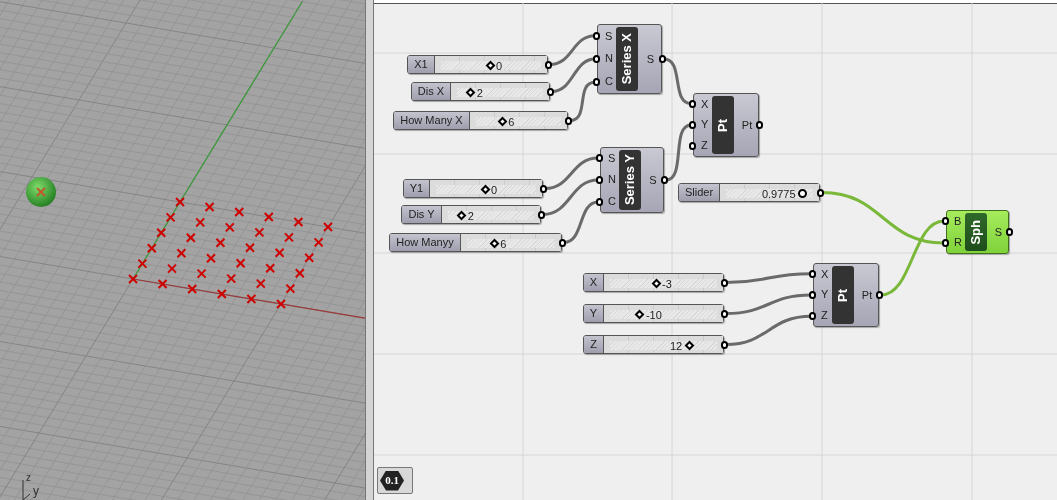 The width and height of the screenshot is (1057, 500). What do you see at coordinates (26, 489) in the screenshot?
I see `axis-icon` at bounding box center [26, 489].